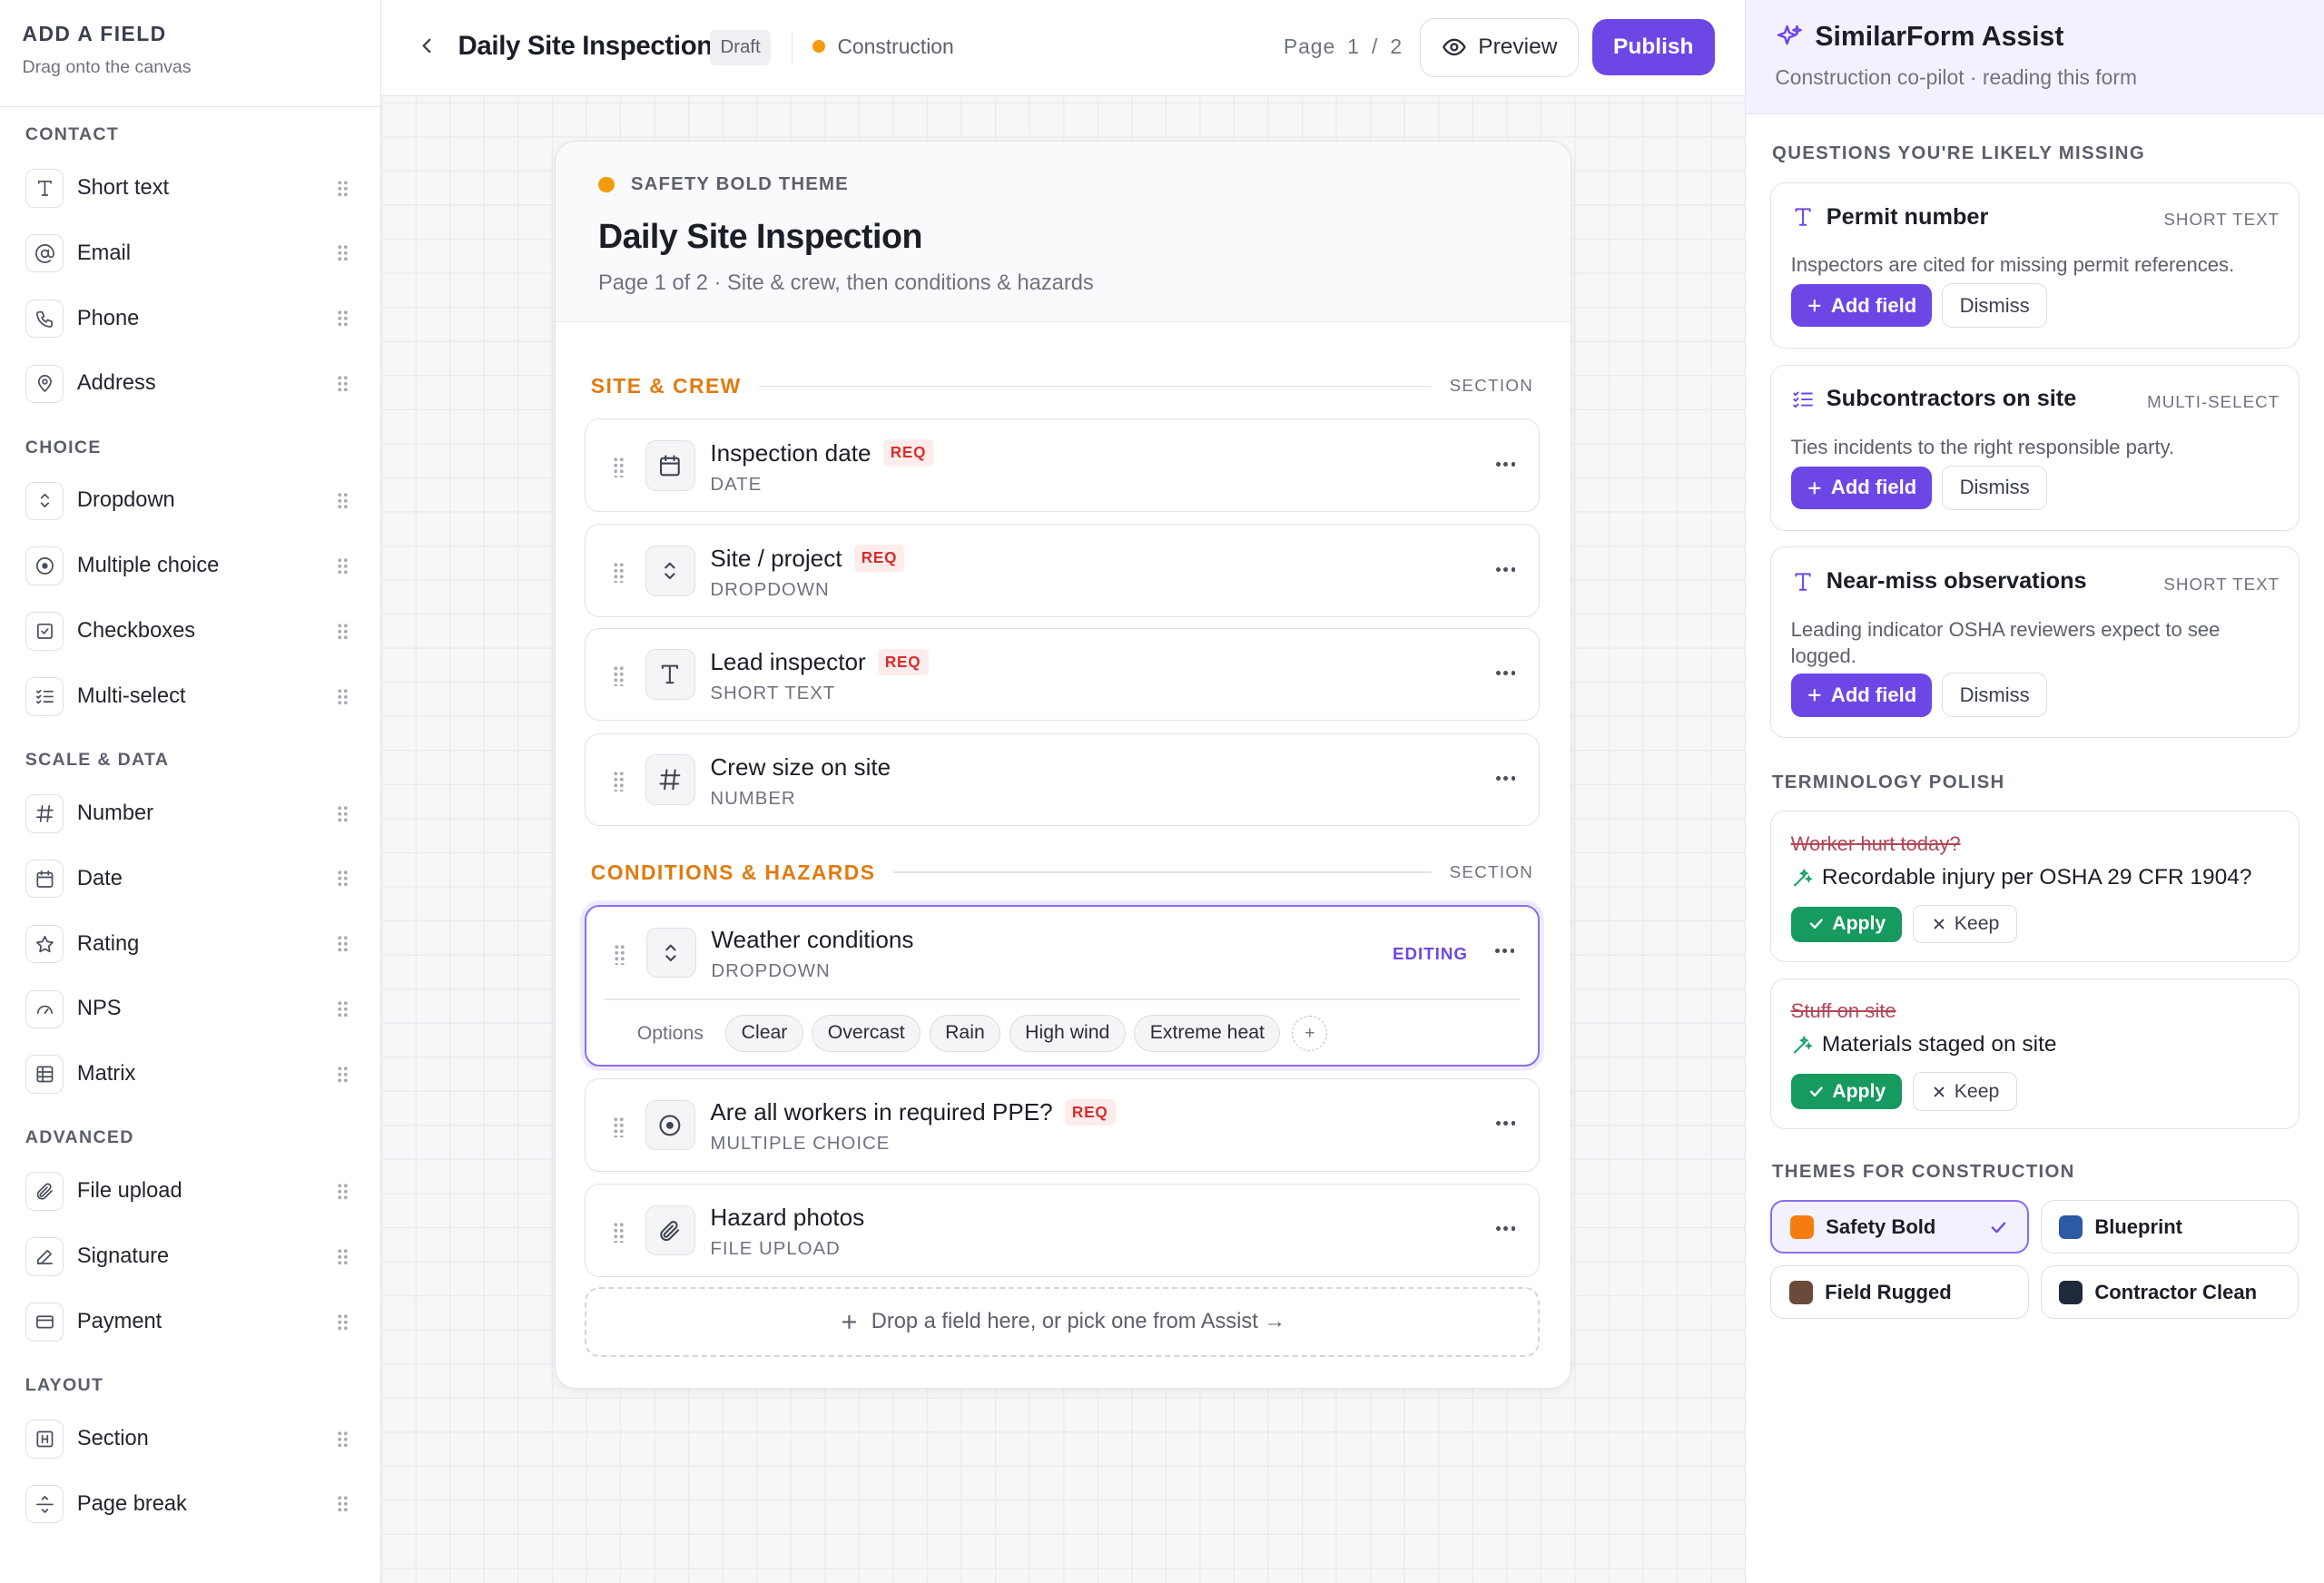  I want to click on palette-icon, so click(44, 1504).